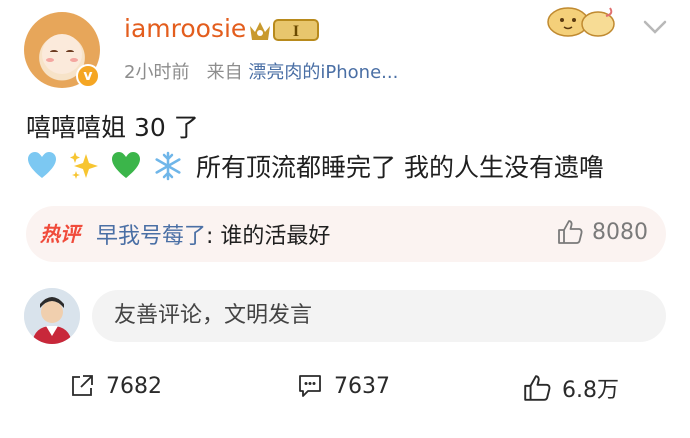  I want to click on post-text-line2-content: 所有顶流都睡完了 我的人生没有遗噜, so click(400, 167).